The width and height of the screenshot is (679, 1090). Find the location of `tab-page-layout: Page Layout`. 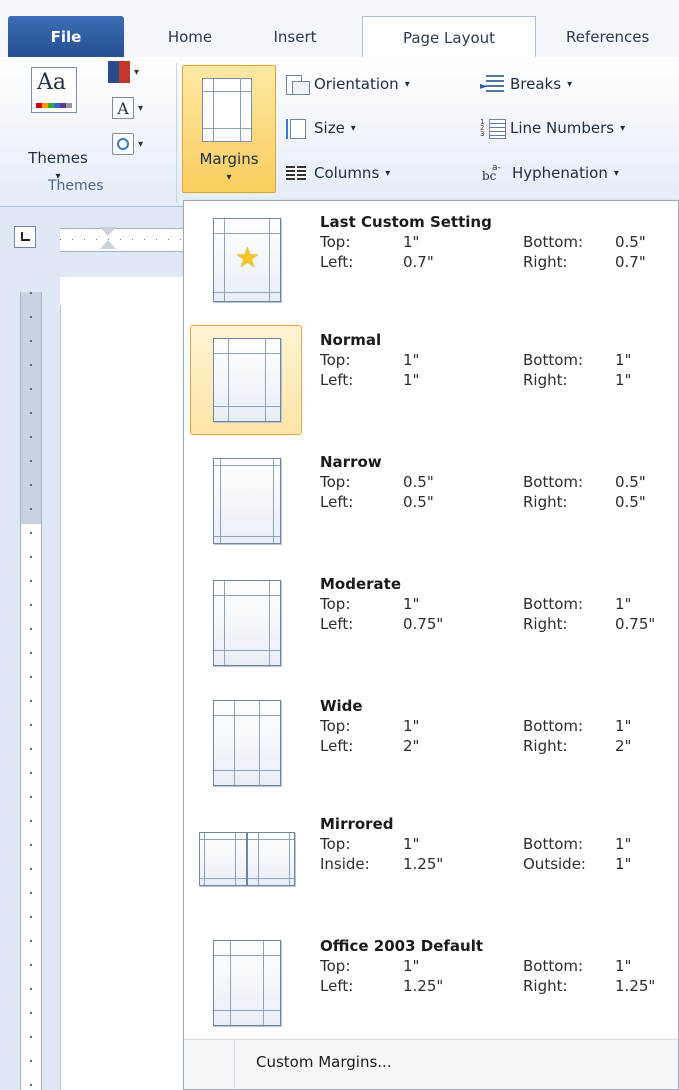

tab-page-layout: Page Layout is located at coordinates (449, 37).